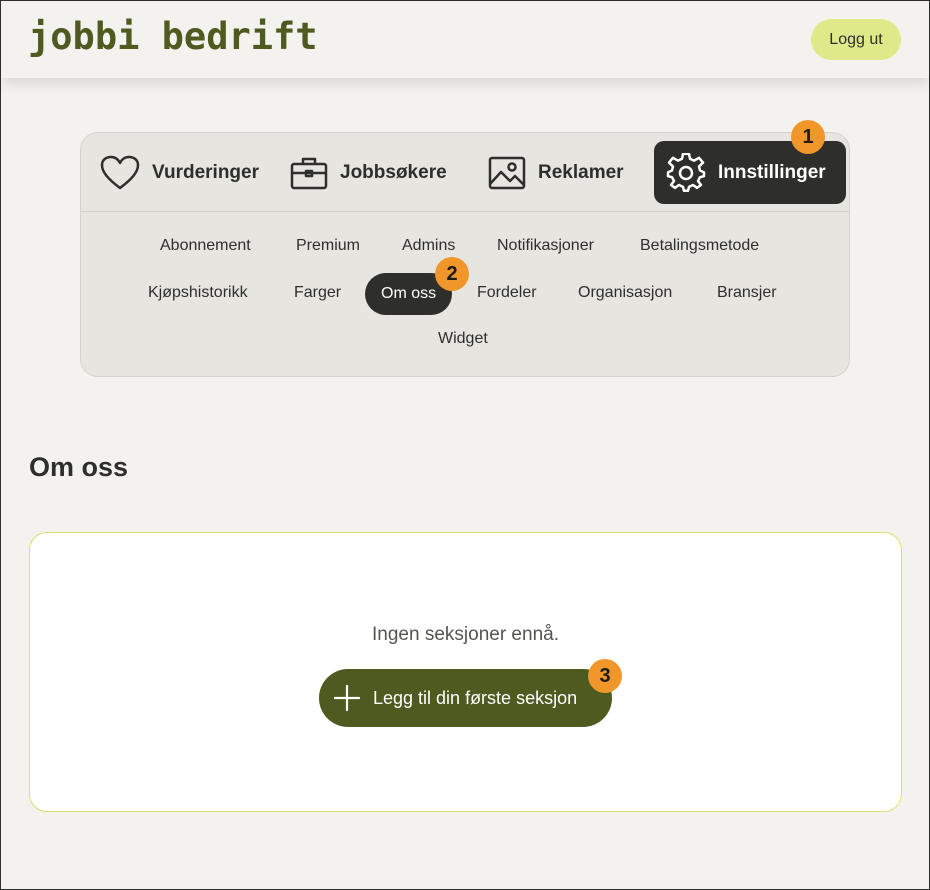 The height and width of the screenshot is (890, 930). Describe the element at coordinates (393, 172) in the screenshot. I see `tab-label: Jobbsøkere` at that location.